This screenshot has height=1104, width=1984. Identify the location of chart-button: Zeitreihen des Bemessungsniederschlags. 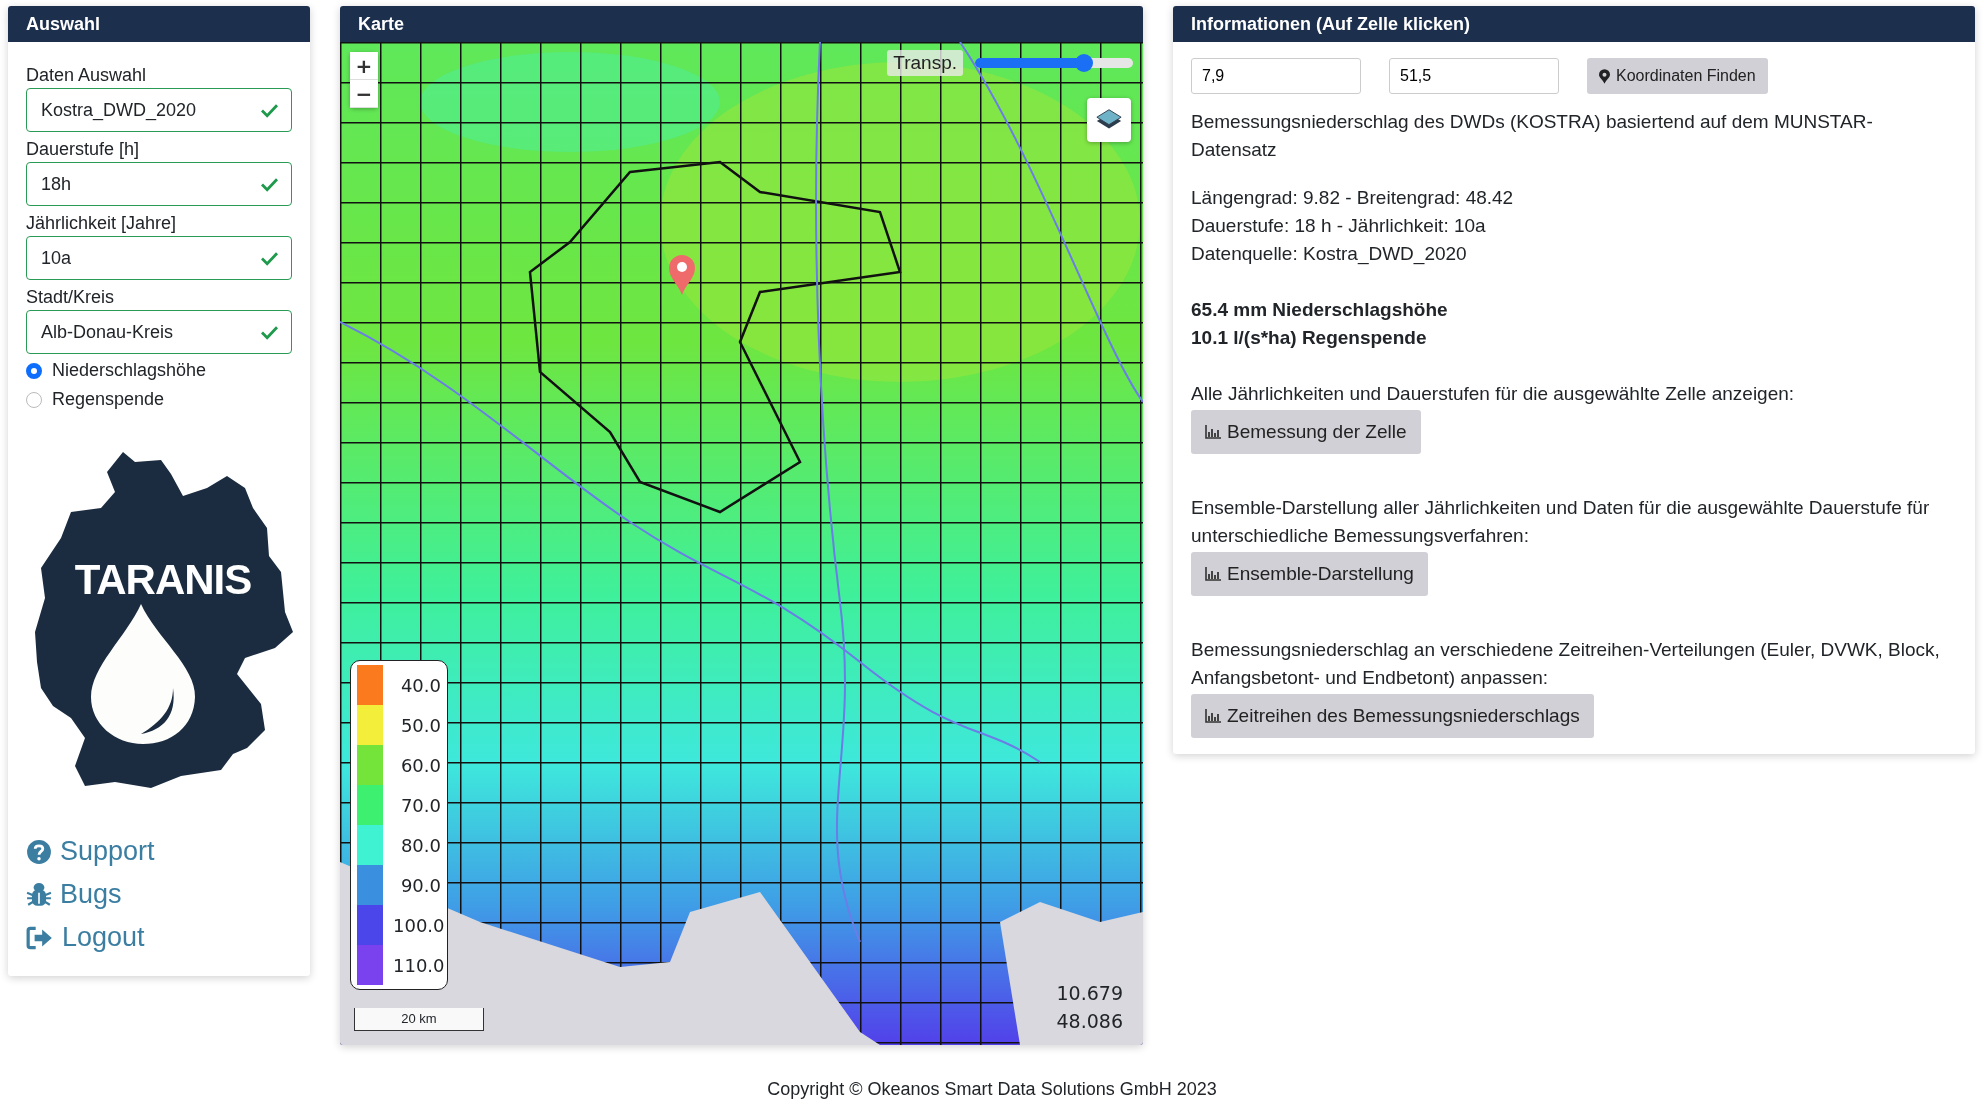
(1392, 716).